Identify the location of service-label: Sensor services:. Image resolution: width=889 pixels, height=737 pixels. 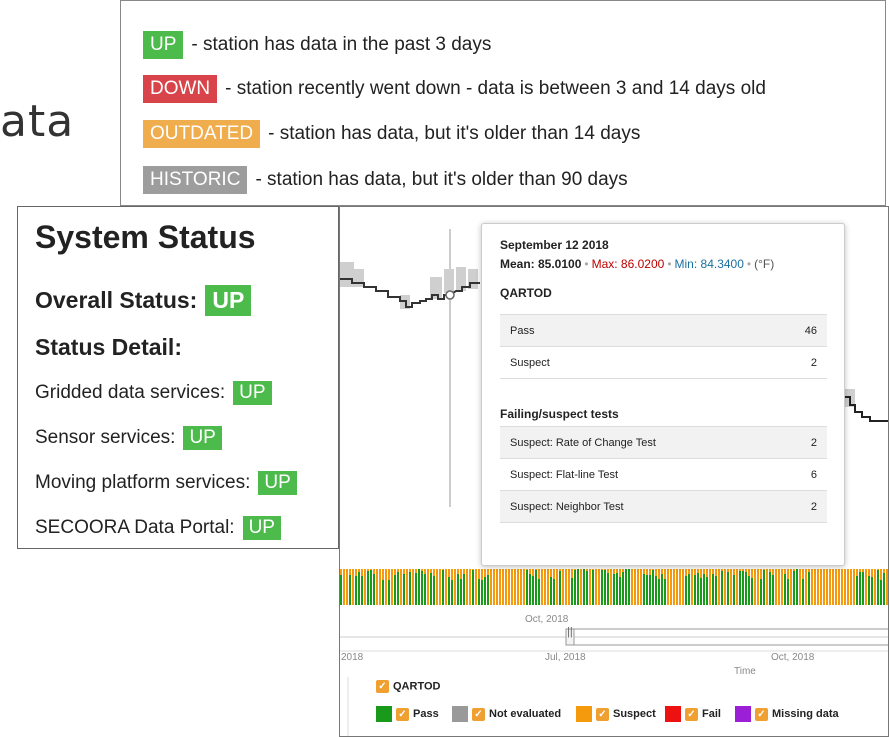
(105, 437).